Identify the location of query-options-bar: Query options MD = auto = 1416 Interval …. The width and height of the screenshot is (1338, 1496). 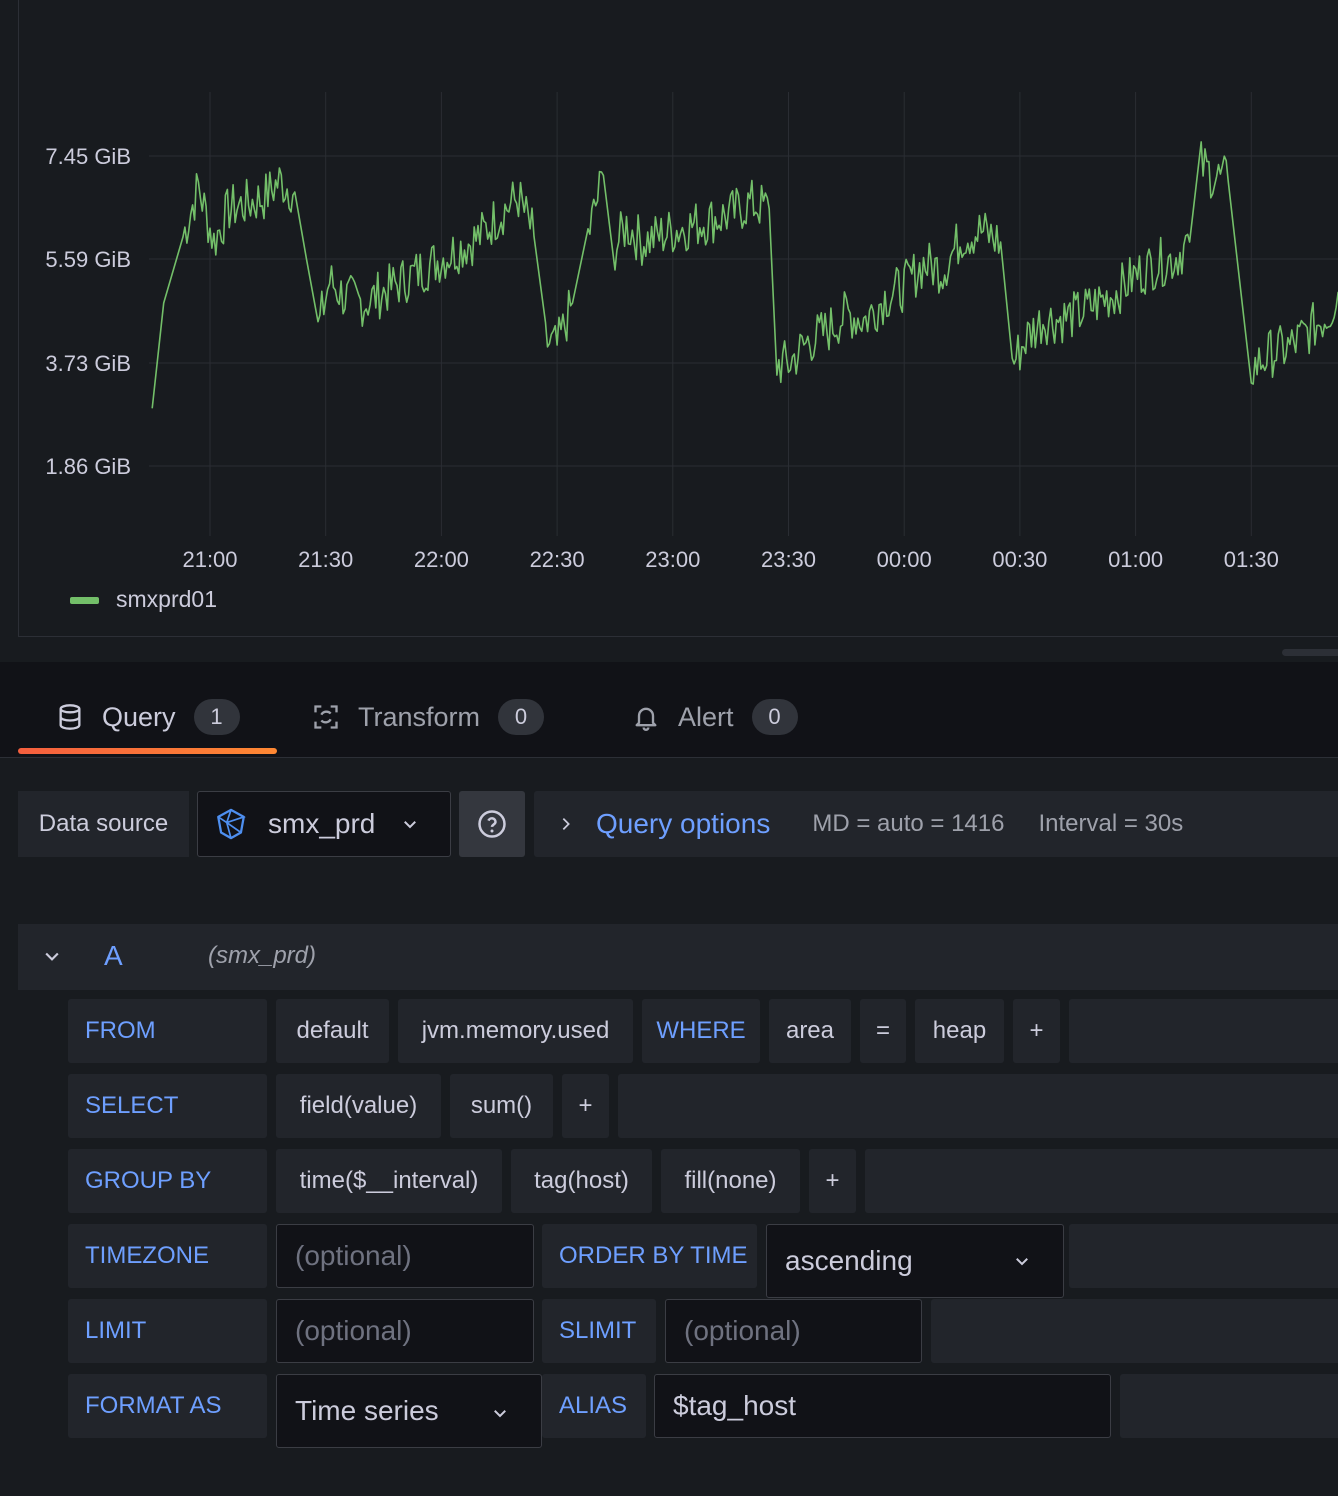
(936, 824).